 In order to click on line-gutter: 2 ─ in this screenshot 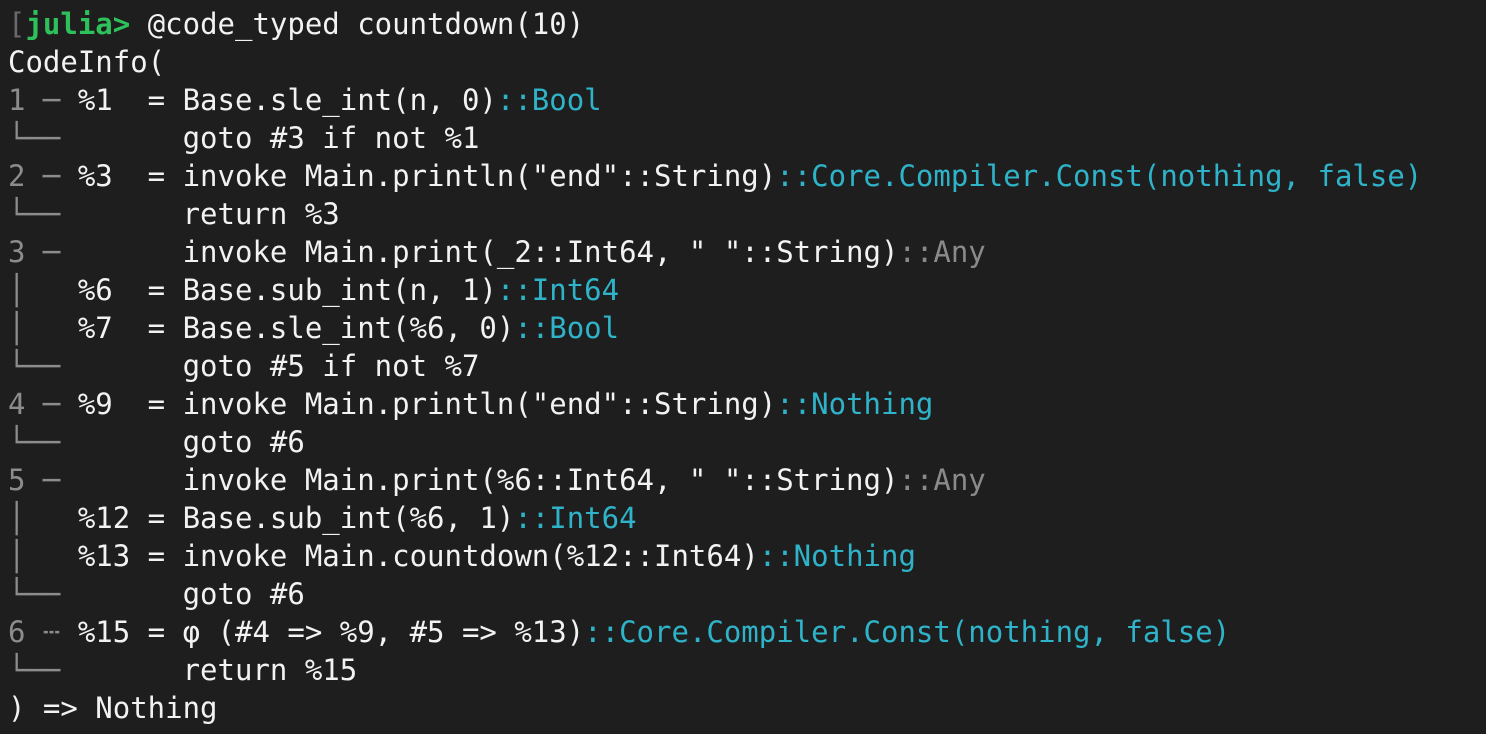, I will do `click(43, 176)`.